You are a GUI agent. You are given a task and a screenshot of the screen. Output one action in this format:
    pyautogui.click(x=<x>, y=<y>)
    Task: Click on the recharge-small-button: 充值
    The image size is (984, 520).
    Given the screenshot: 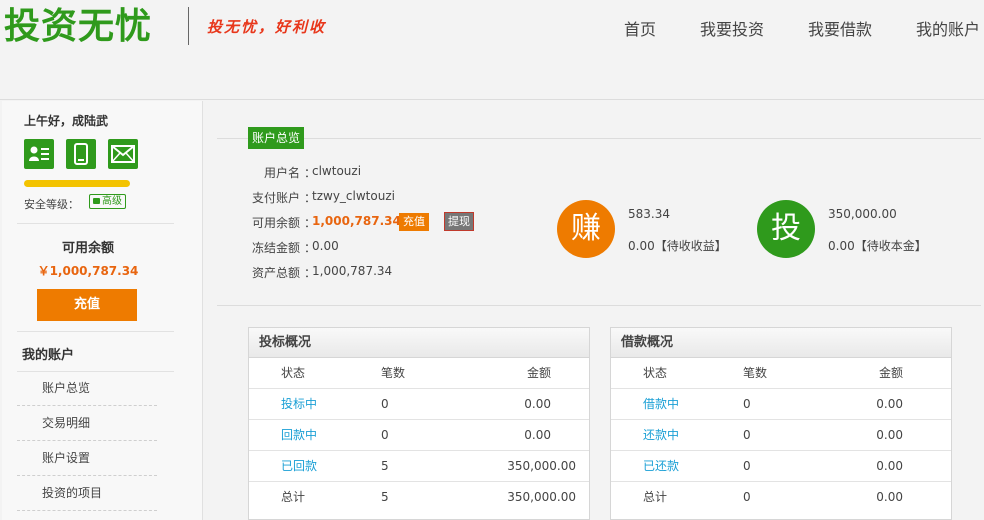 What is the action you would take?
    pyautogui.click(x=414, y=222)
    